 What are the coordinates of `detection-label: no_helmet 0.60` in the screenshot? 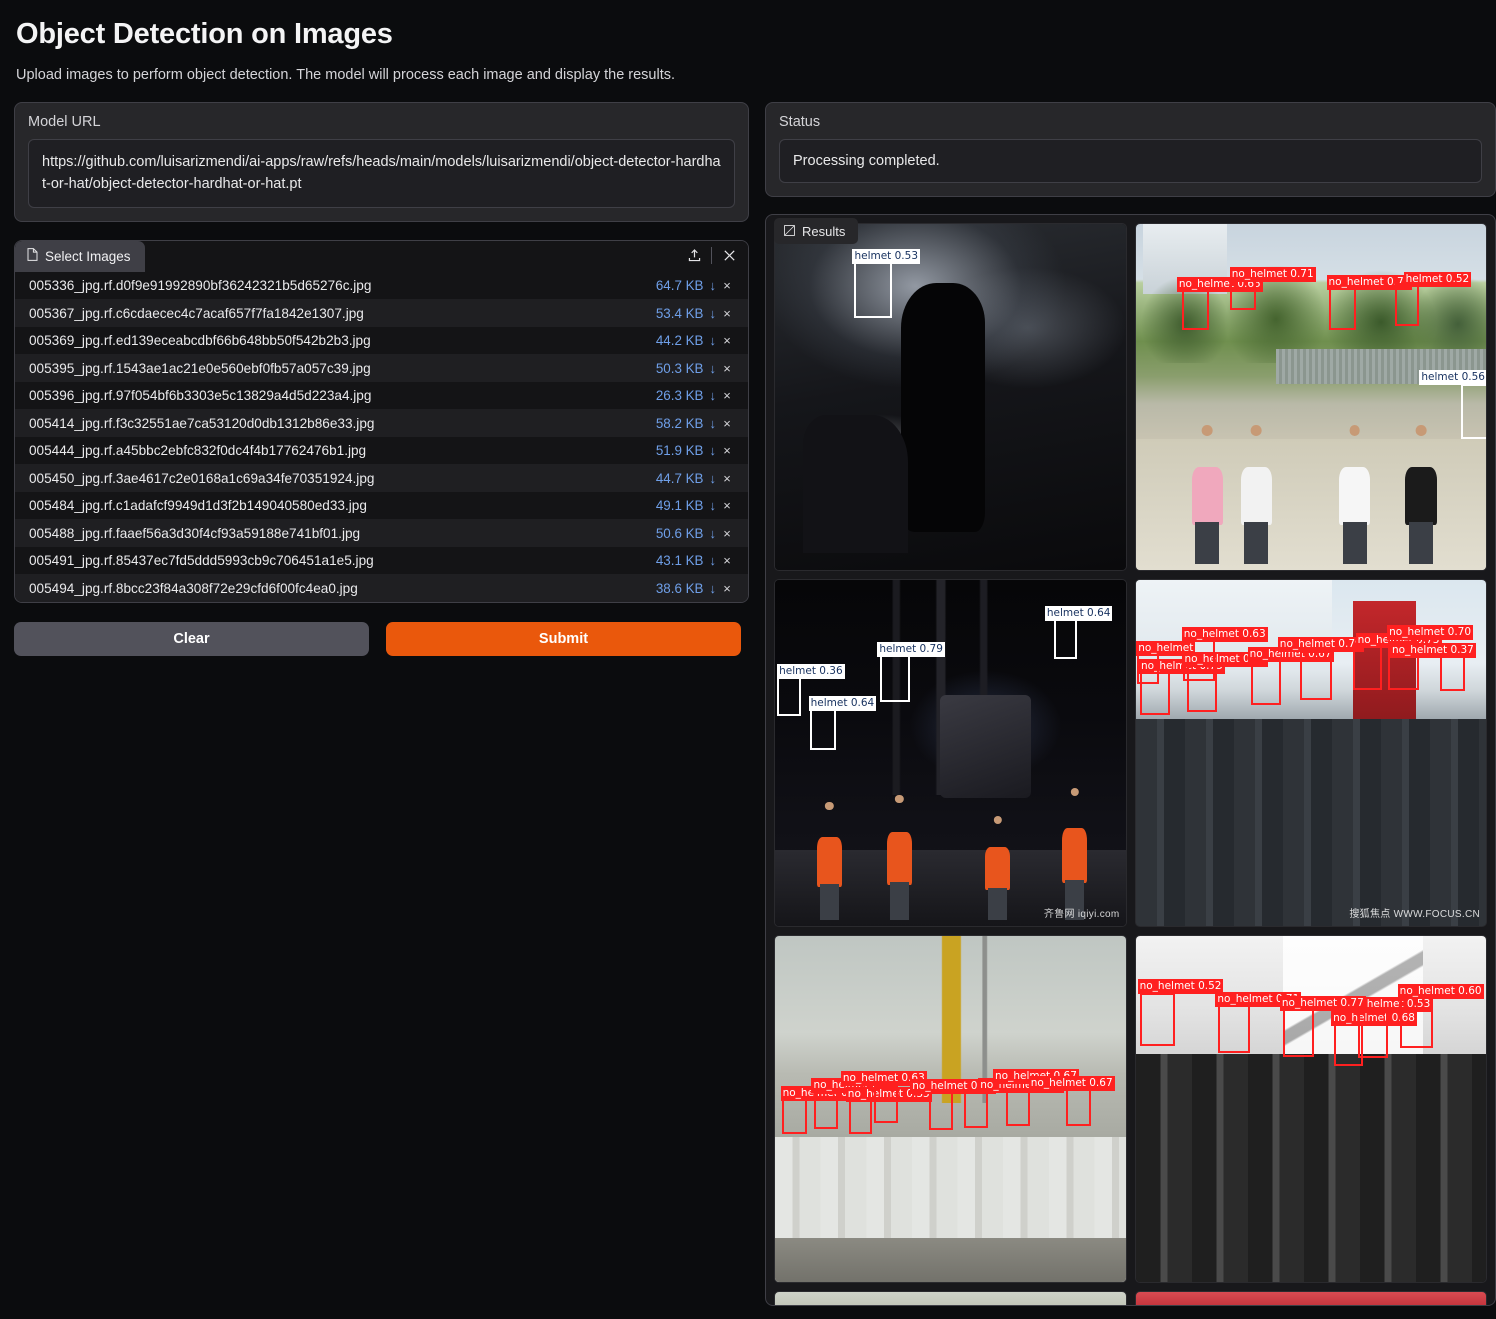 It's located at (1440, 992).